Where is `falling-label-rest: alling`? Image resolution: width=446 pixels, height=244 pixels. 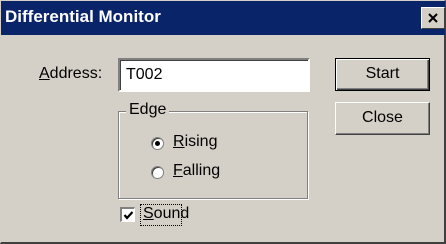
falling-label-rest: alling is located at coordinates (201, 170).